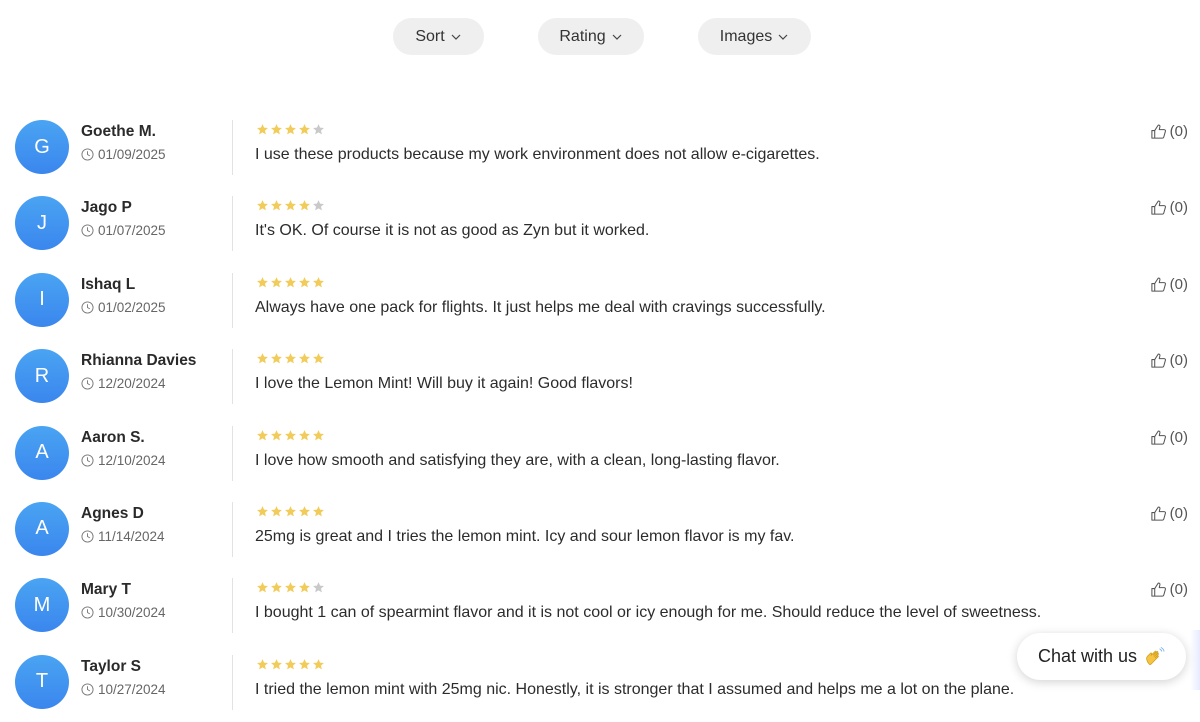  What do you see at coordinates (1195, 660) in the screenshot?
I see `edge-glow` at bounding box center [1195, 660].